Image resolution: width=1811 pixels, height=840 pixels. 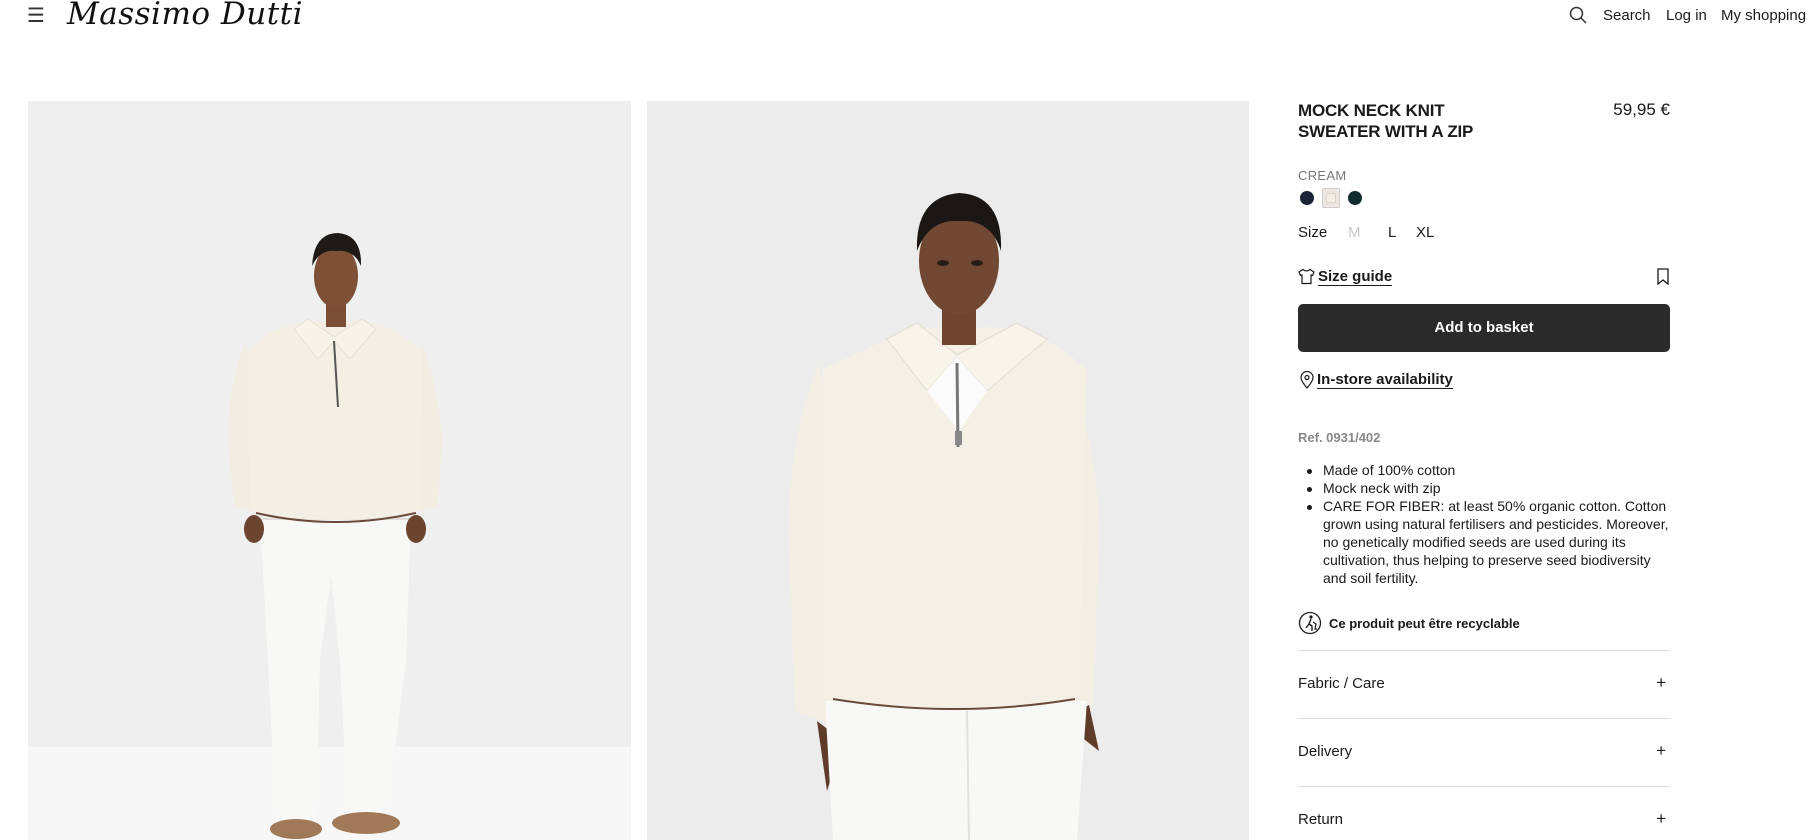 I want to click on size-label: Size, so click(x=1313, y=232).